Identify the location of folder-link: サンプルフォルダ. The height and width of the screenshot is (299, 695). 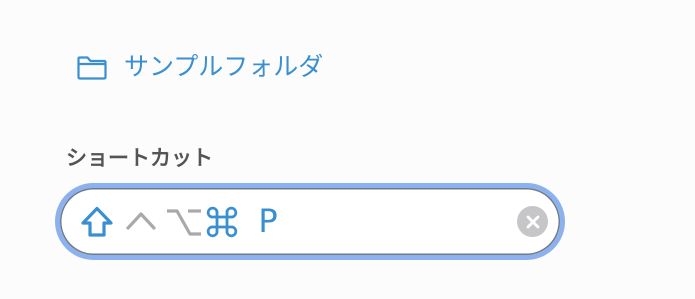
(199, 67).